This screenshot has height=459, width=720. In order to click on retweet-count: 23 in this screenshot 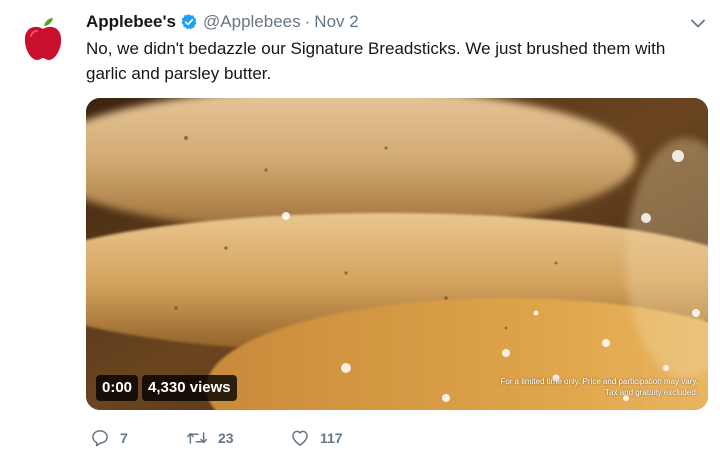, I will do `click(226, 438)`.